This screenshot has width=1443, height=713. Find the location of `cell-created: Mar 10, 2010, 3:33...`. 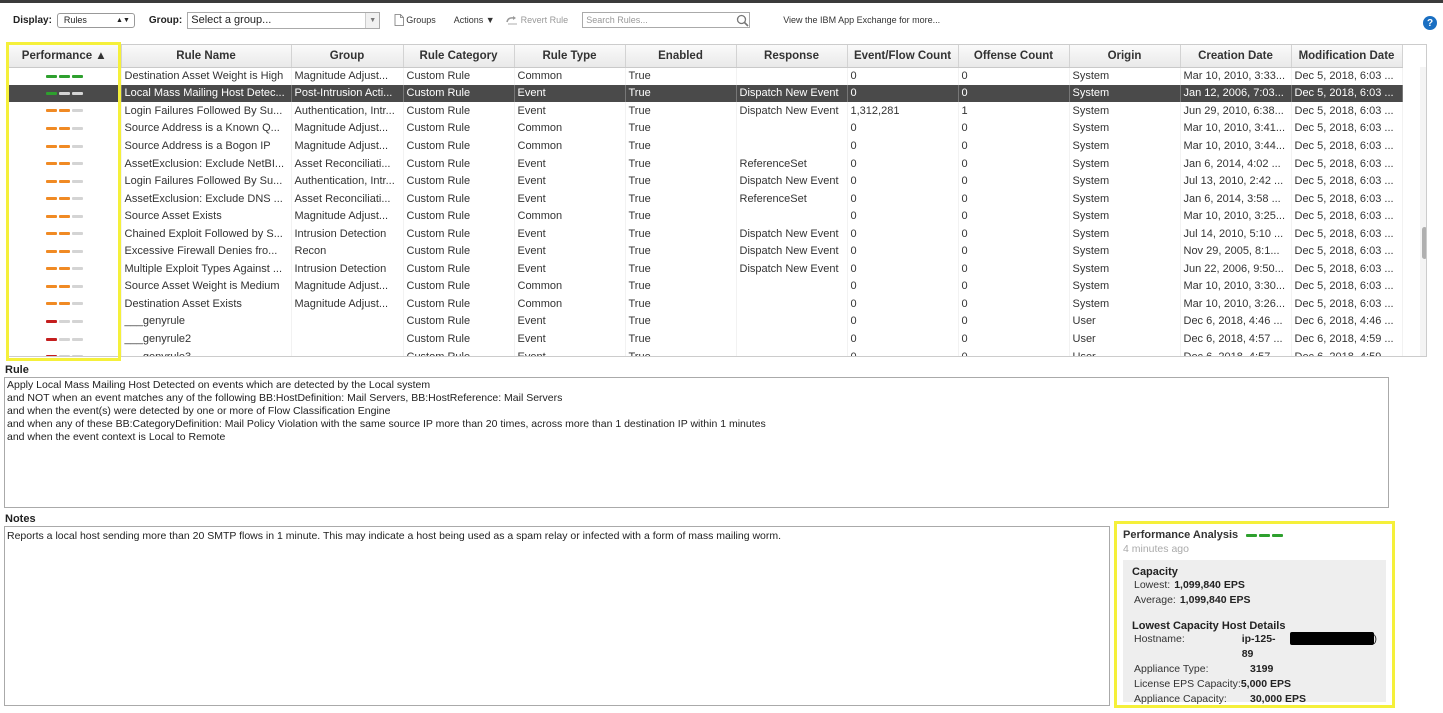

cell-created: Mar 10, 2010, 3:33... is located at coordinates (1236, 76).